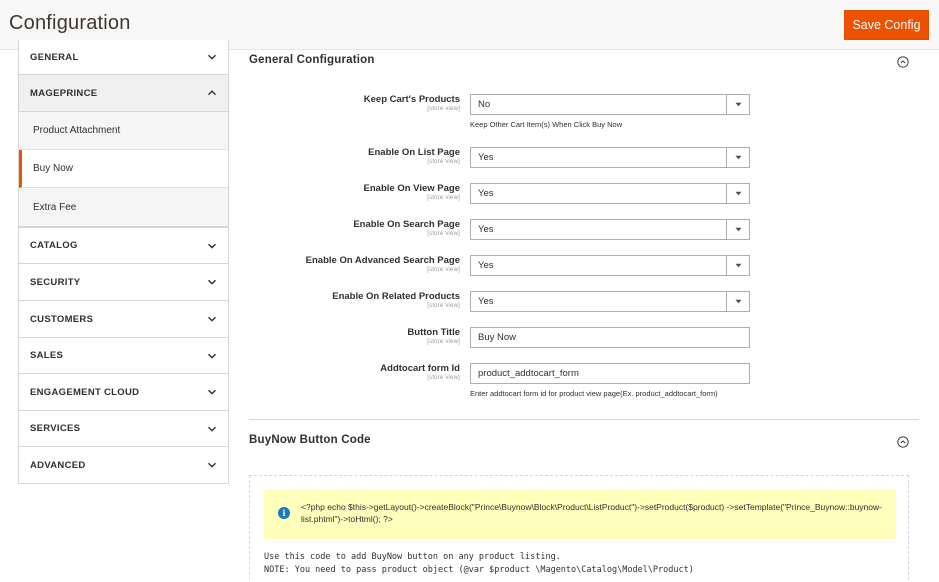  I want to click on sidebar-section-header: GENERAL, so click(123, 57).